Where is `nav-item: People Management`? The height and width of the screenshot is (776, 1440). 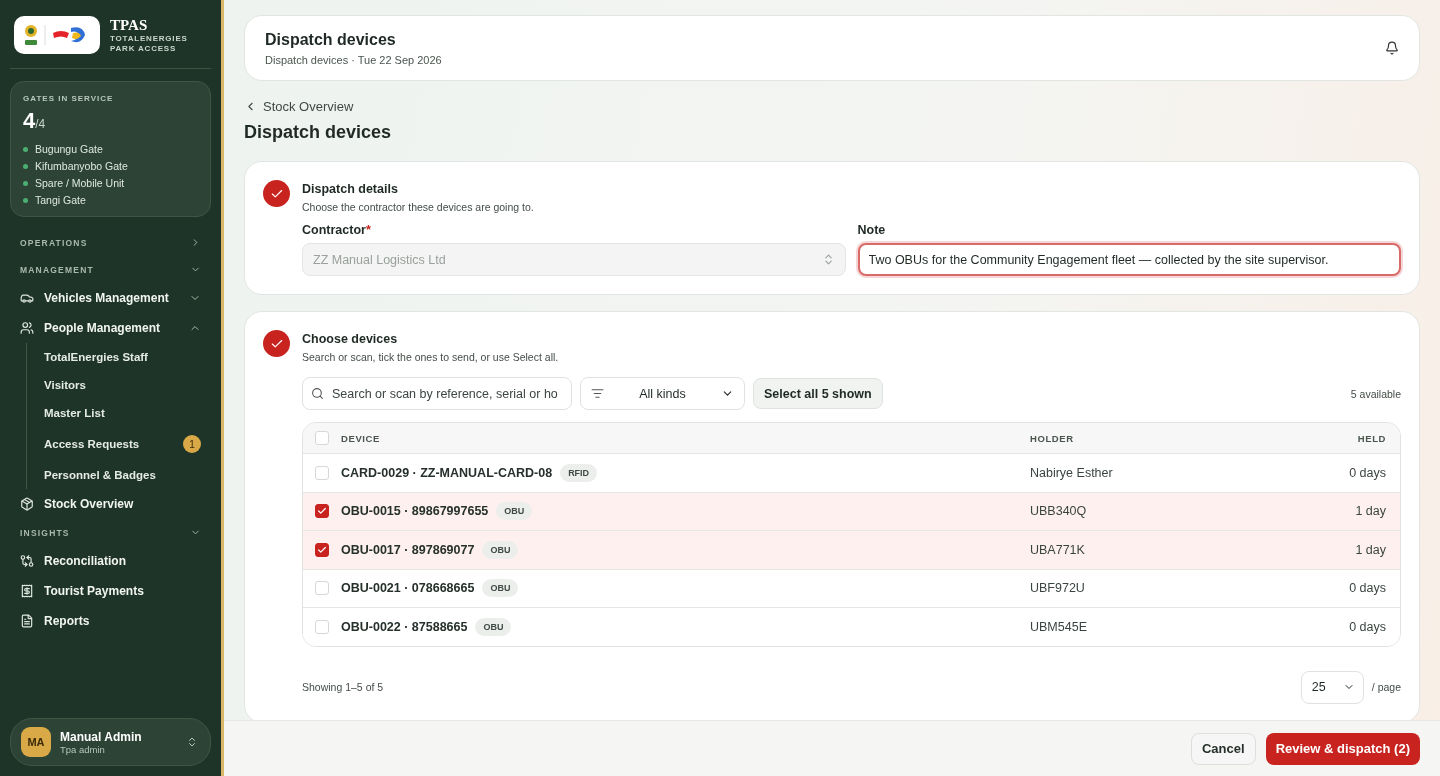
nav-item: People Management is located at coordinates (111, 328).